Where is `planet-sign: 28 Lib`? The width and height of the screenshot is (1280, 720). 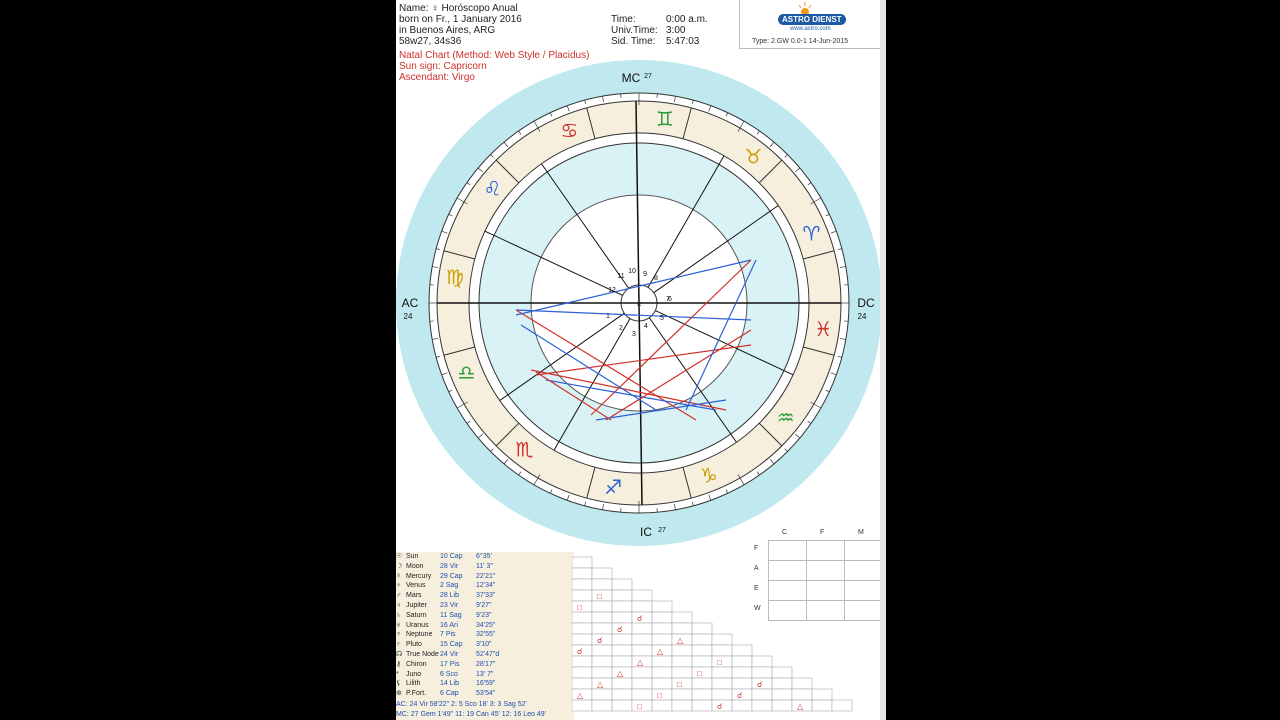
planet-sign: 28 Lib is located at coordinates (450, 596).